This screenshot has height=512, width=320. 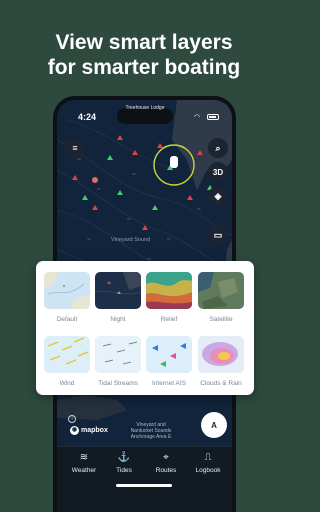 What do you see at coordinates (221, 319) in the screenshot?
I see `layer-label-satellite: Satellite` at bounding box center [221, 319].